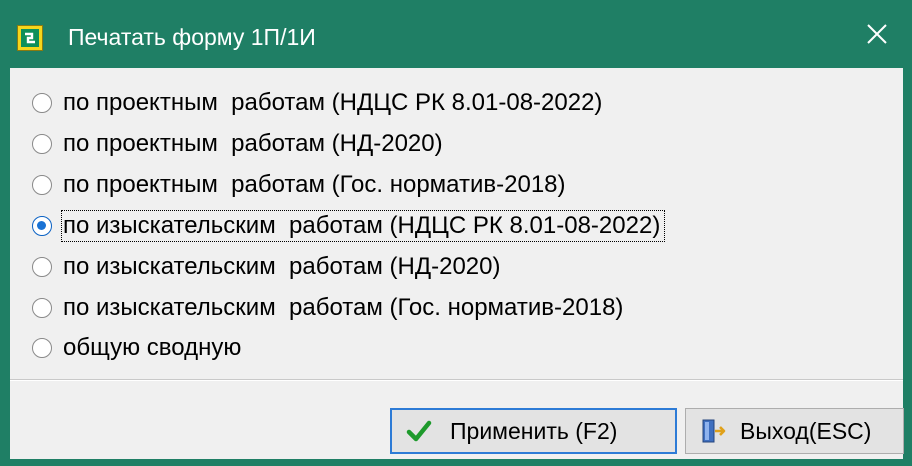  Describe the element at coordinates (283, 267) in the screenshot. I see `option-label: по изыскательским работам (НД-2020)` at that location.